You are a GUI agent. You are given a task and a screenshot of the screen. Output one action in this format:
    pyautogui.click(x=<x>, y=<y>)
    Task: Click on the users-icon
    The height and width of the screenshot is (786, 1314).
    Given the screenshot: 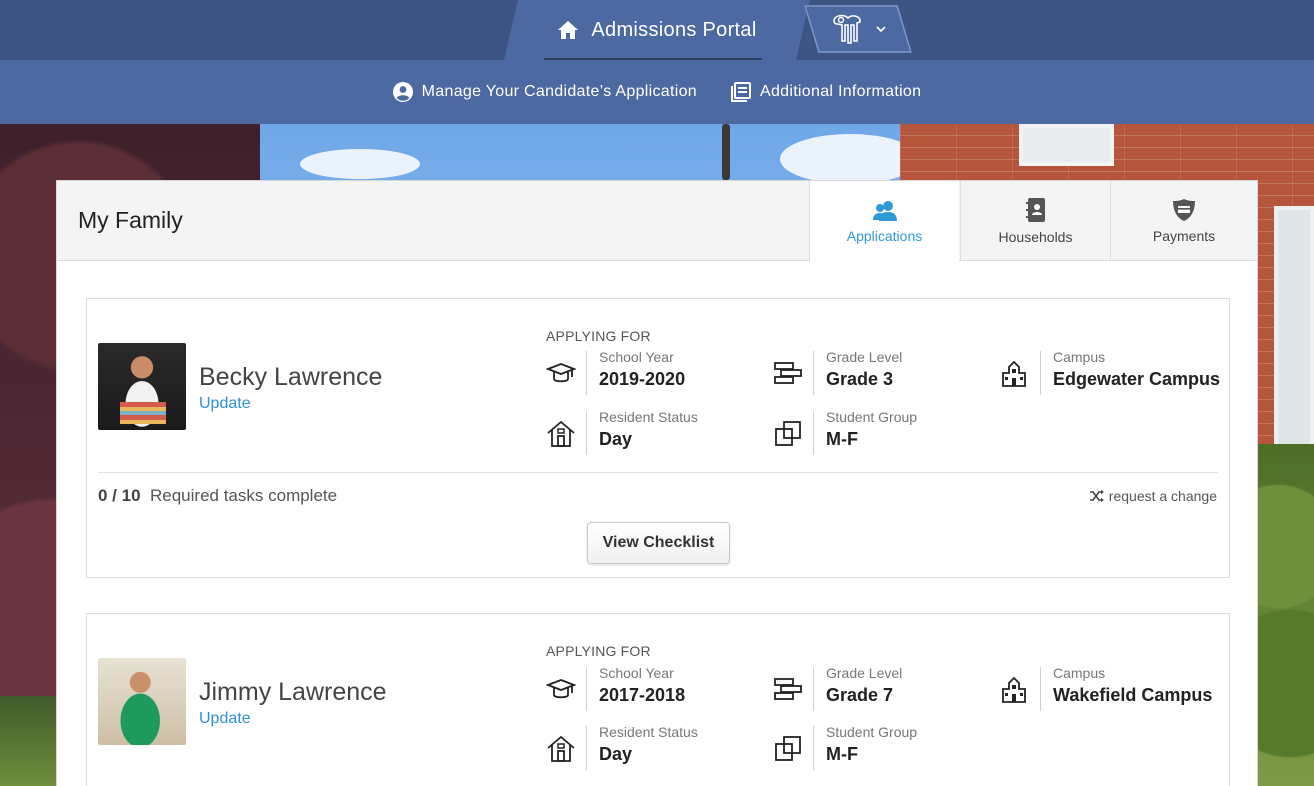 What is the action you would take?
    pyautogui.click(x=884, y=210)
    